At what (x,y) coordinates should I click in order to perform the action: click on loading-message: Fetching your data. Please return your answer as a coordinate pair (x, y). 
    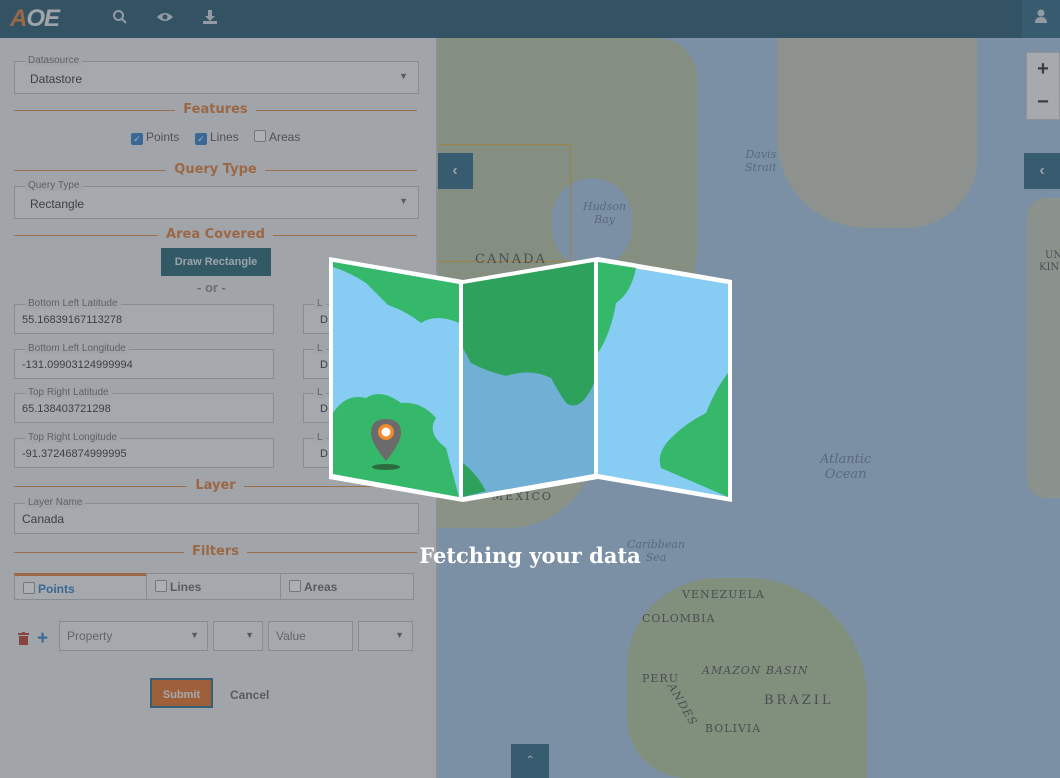
    Looking at the image, I should click on (530, 555).